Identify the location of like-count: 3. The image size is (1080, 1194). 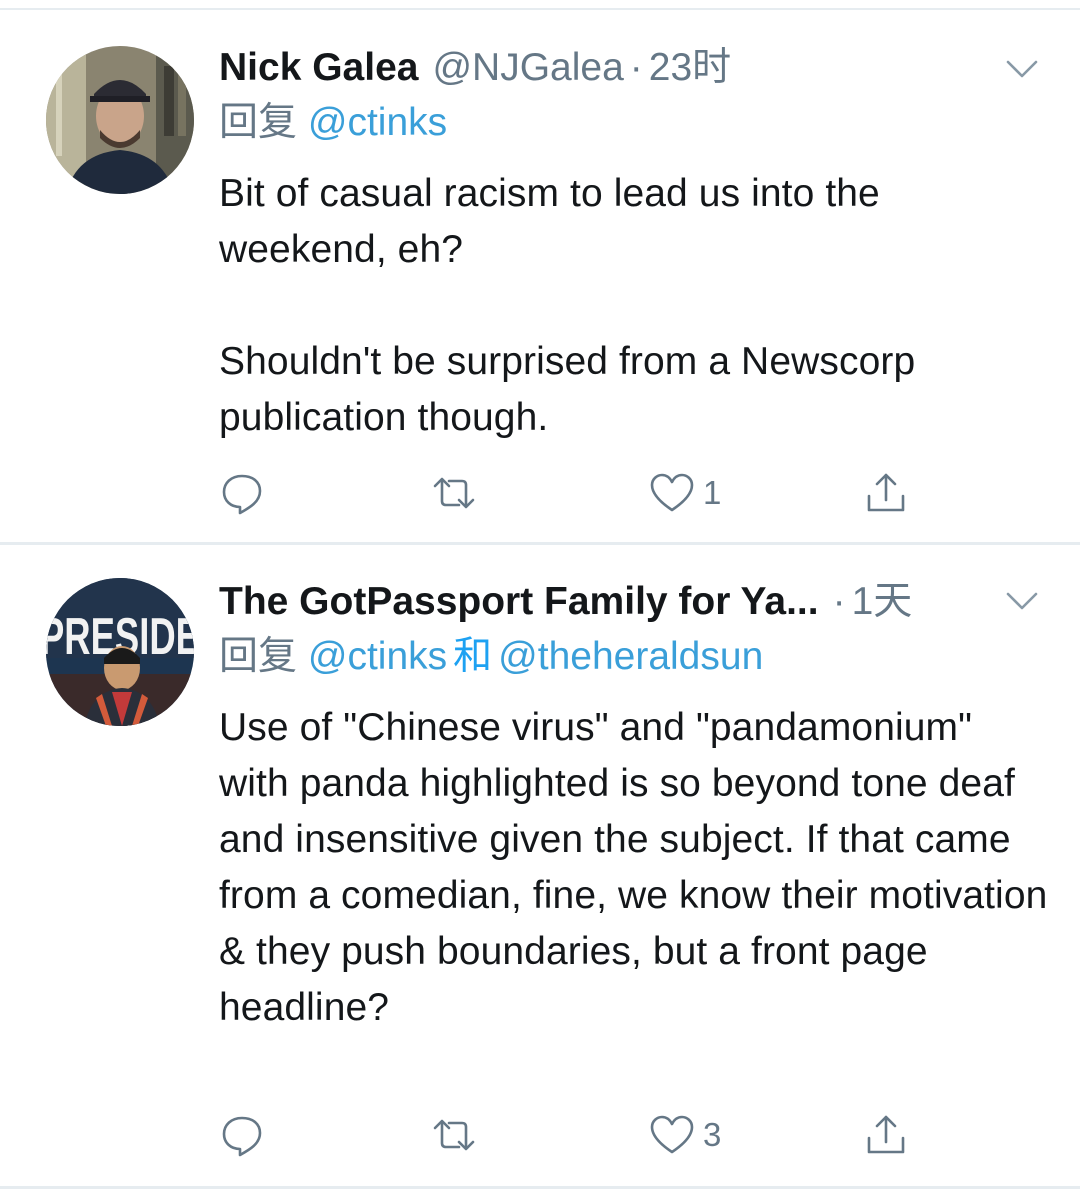
(712, 1134).